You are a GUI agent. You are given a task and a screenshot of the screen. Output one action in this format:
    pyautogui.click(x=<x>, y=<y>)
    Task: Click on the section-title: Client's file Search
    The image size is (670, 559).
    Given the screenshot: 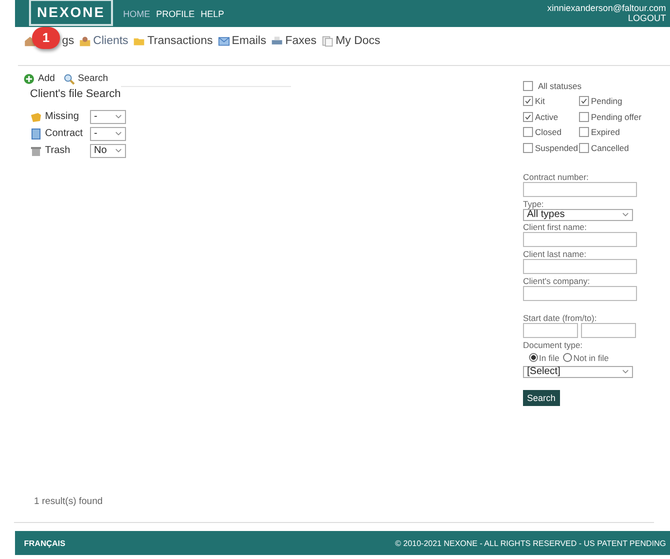 What is the action you would take?
    pyautogui.click(x=76, y=94)
    